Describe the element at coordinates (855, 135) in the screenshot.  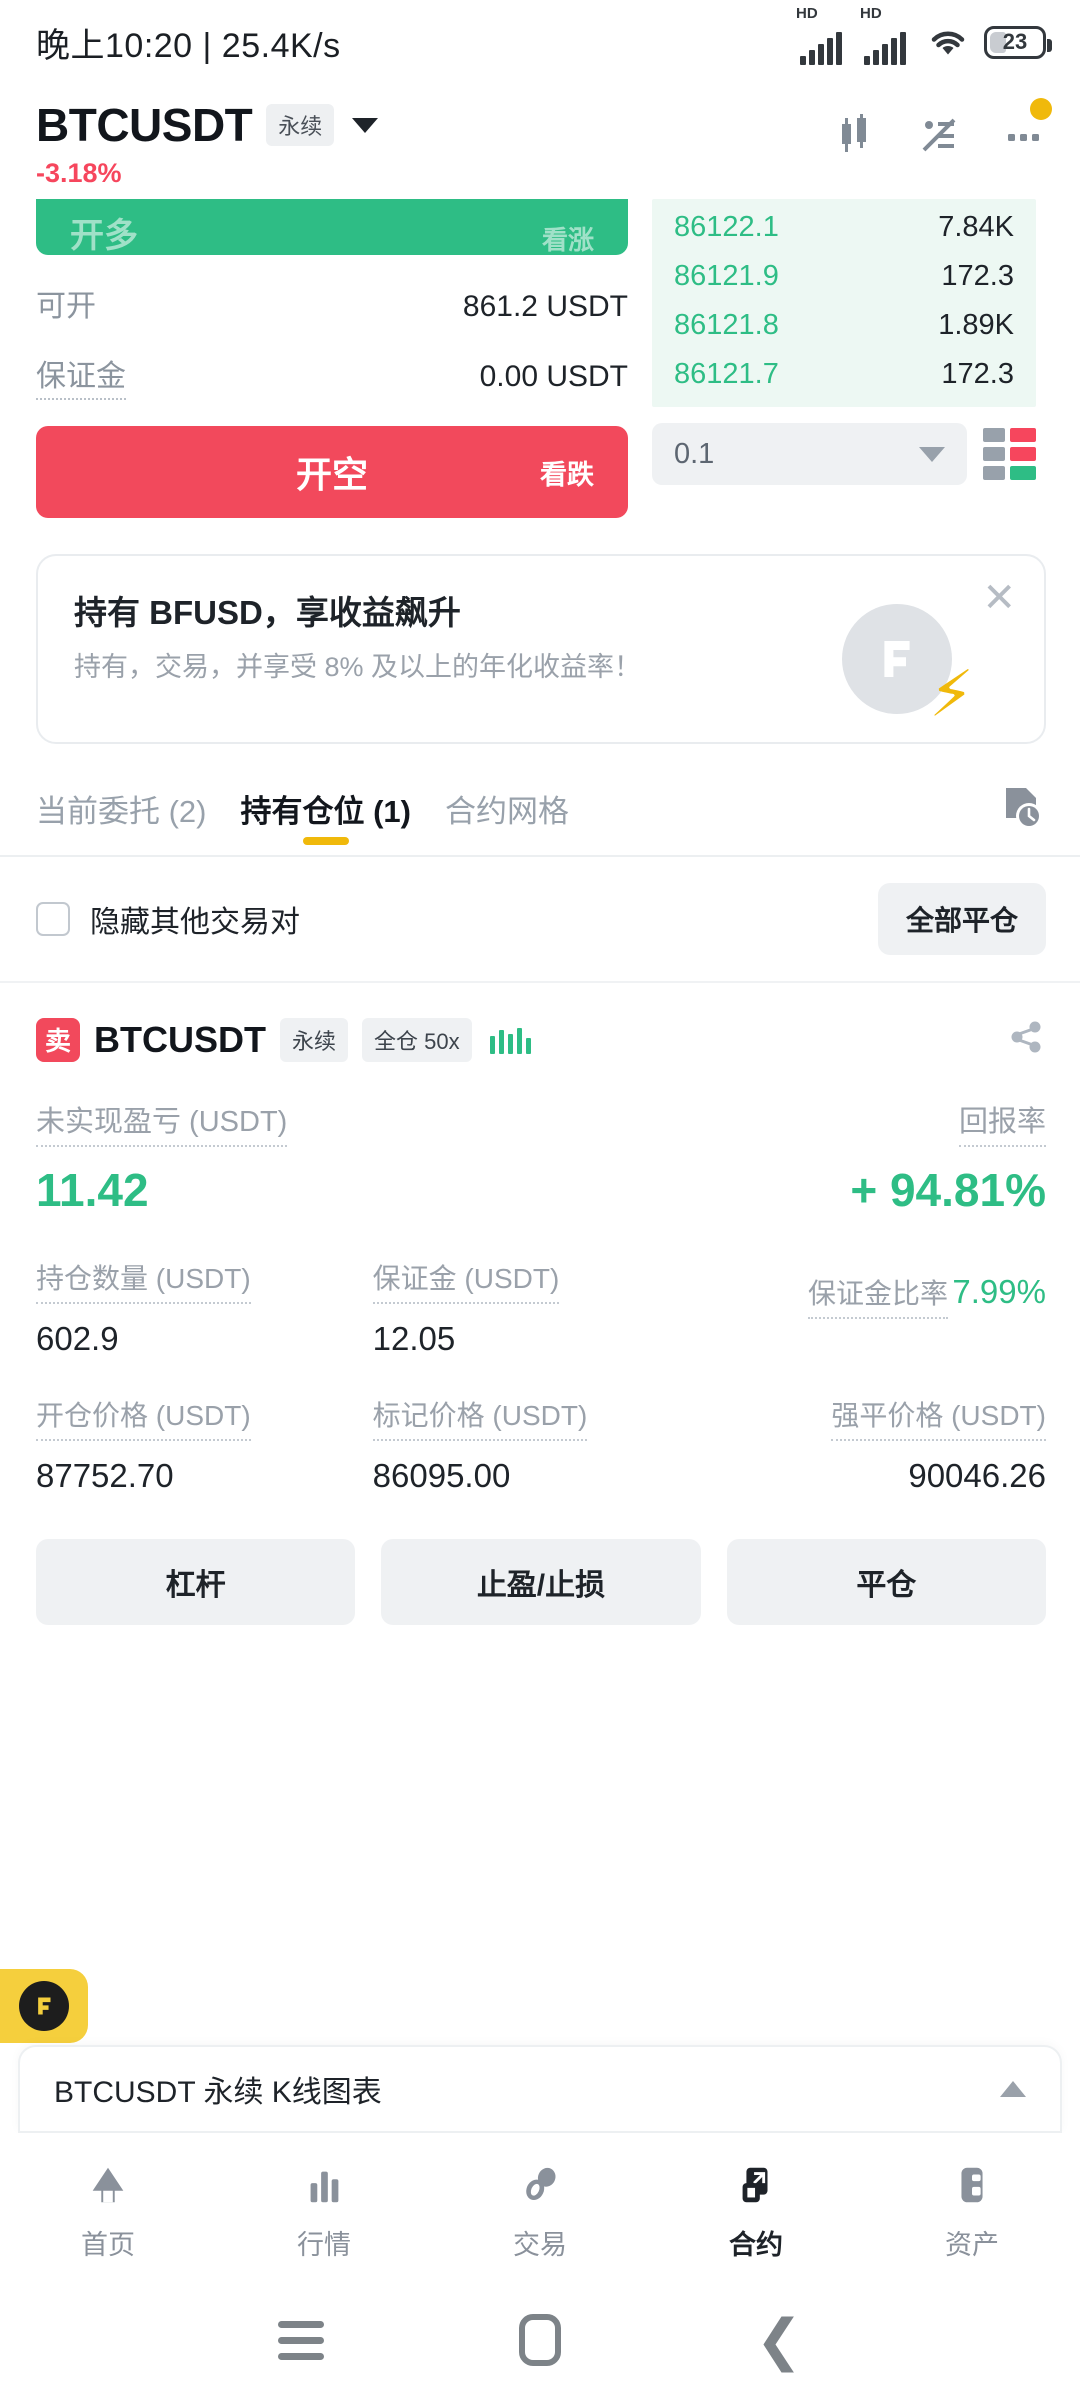
I see `candlestick-chart-icon` at that location.